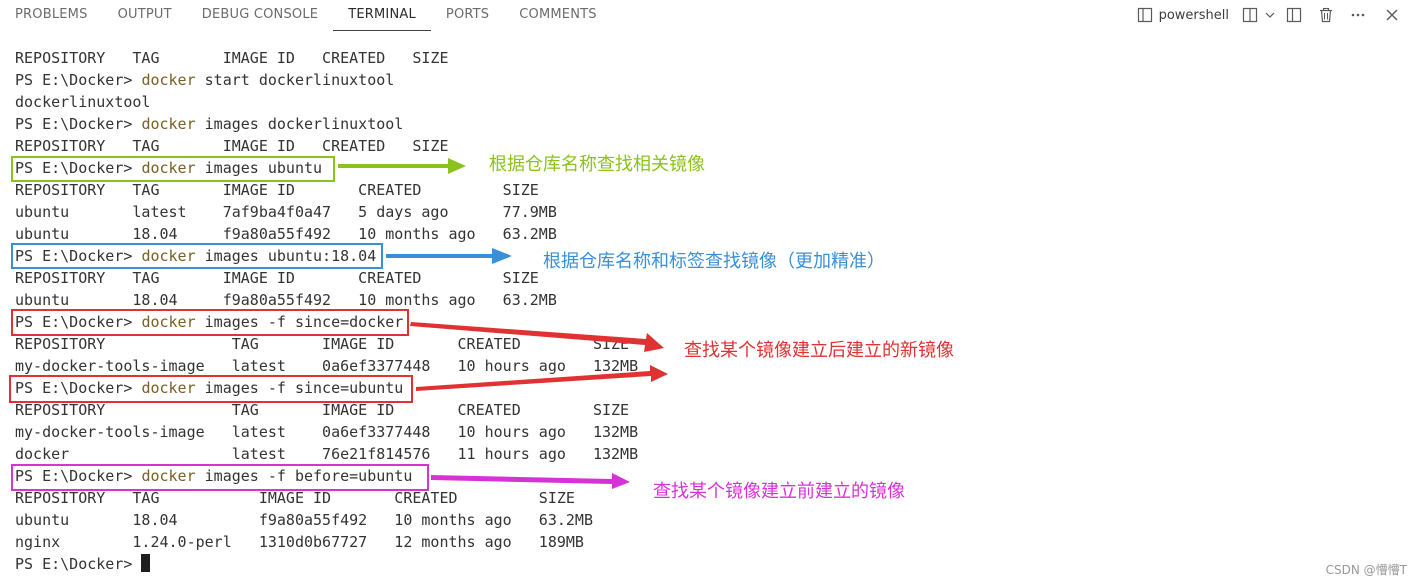  Describe the element at coordinates (819, 350) in the screenshot. I see `annotation-since: 查找某个镜像建立后建立的新镜像` at that location.